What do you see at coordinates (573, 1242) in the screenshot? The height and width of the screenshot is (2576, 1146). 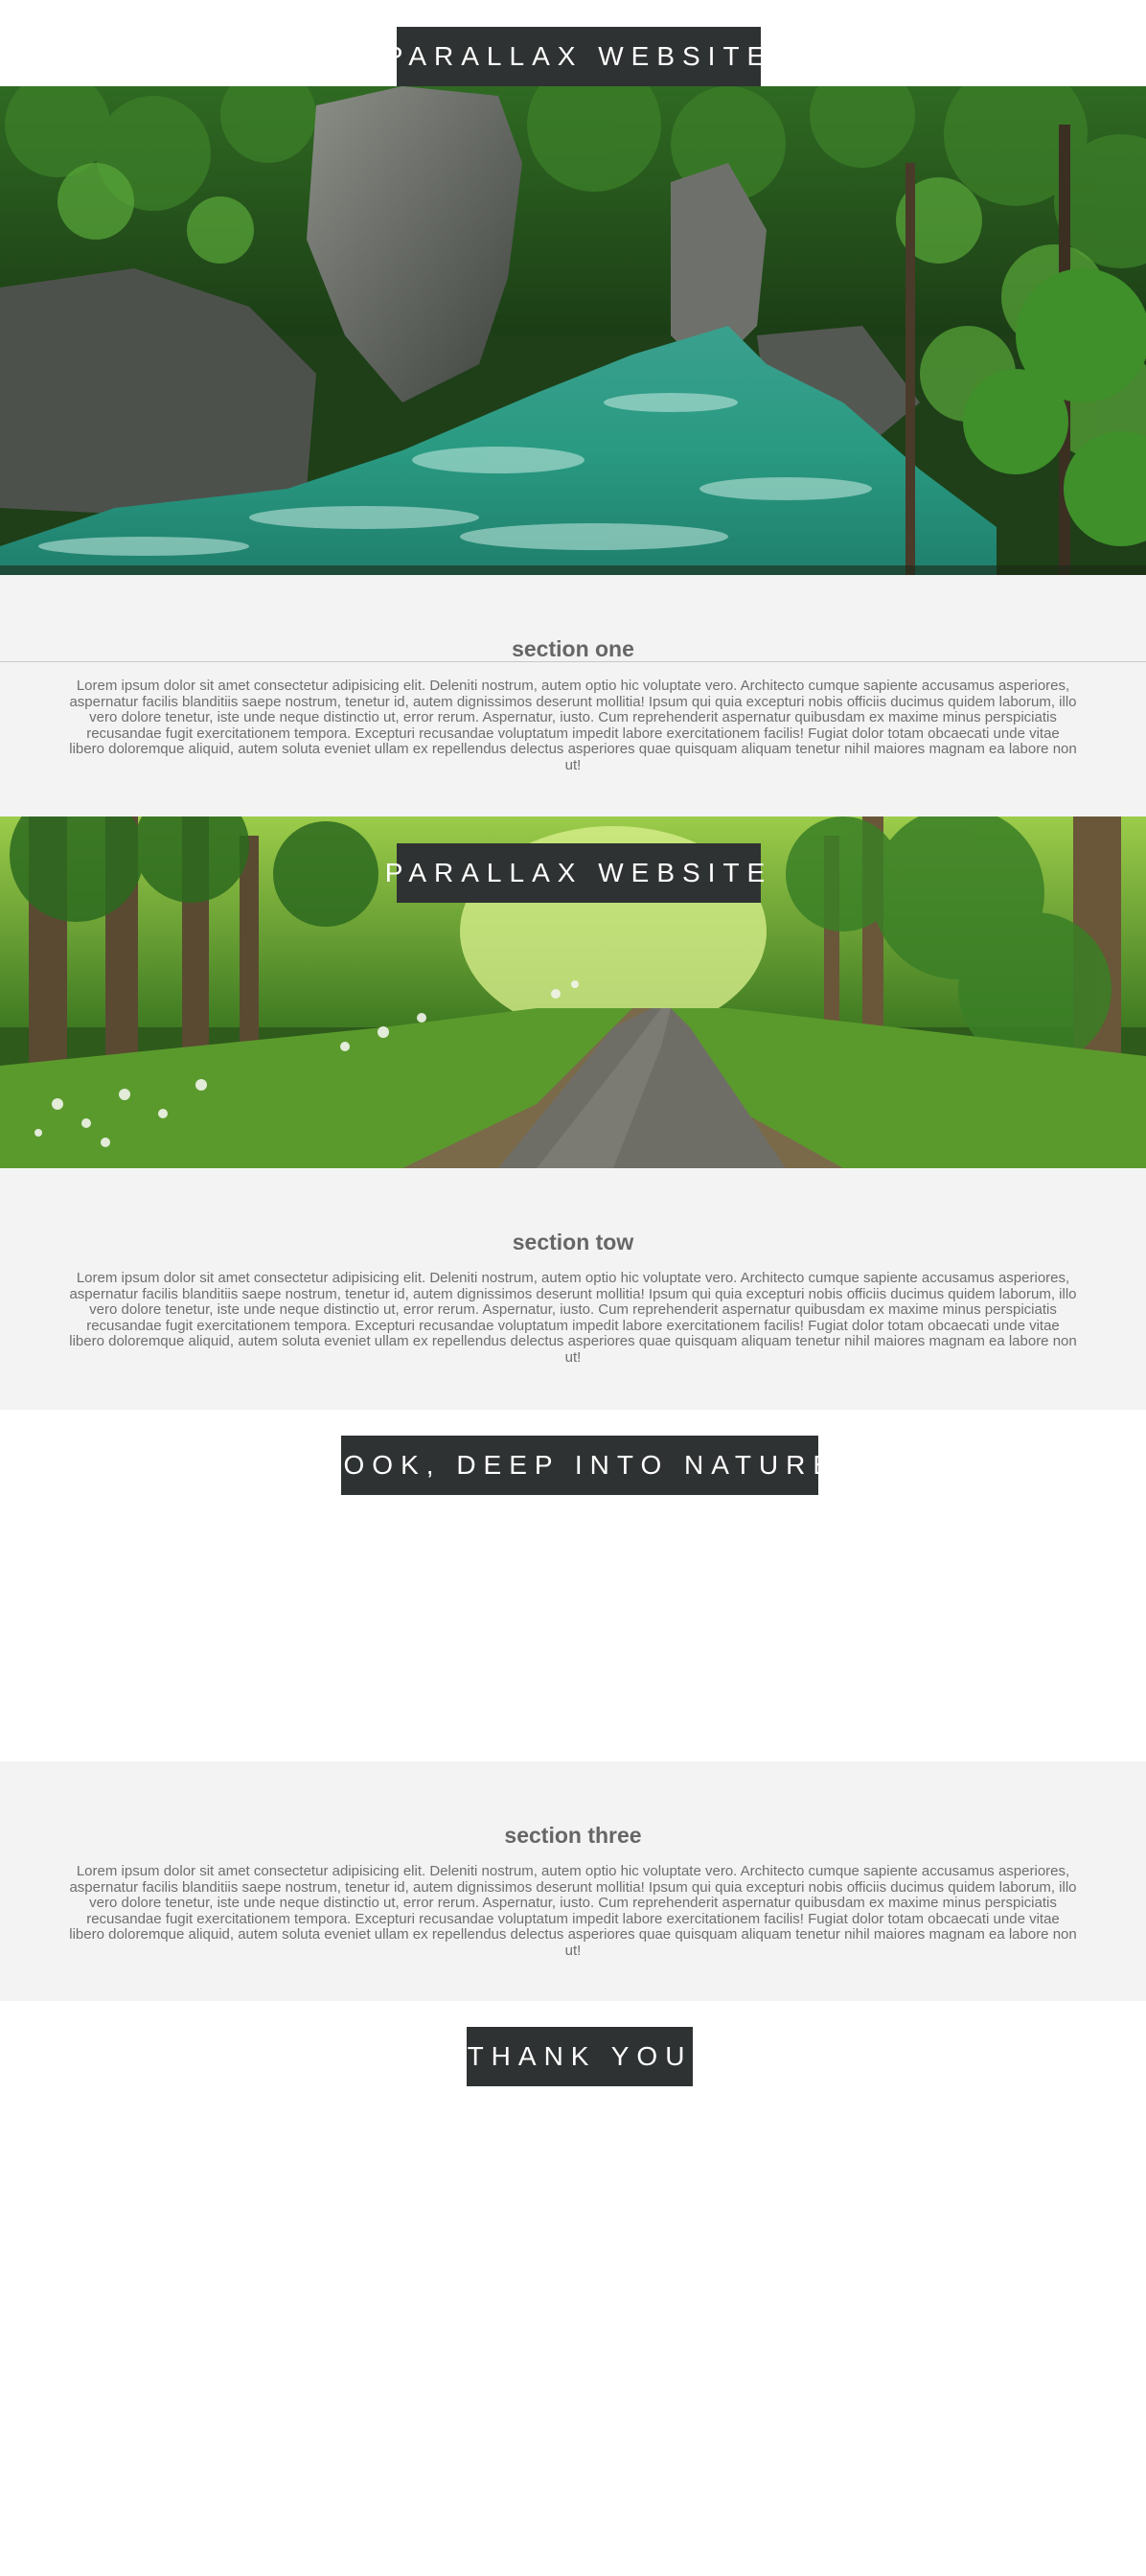 I see `section-heading: section tow` at bounding box center [573, 1242].